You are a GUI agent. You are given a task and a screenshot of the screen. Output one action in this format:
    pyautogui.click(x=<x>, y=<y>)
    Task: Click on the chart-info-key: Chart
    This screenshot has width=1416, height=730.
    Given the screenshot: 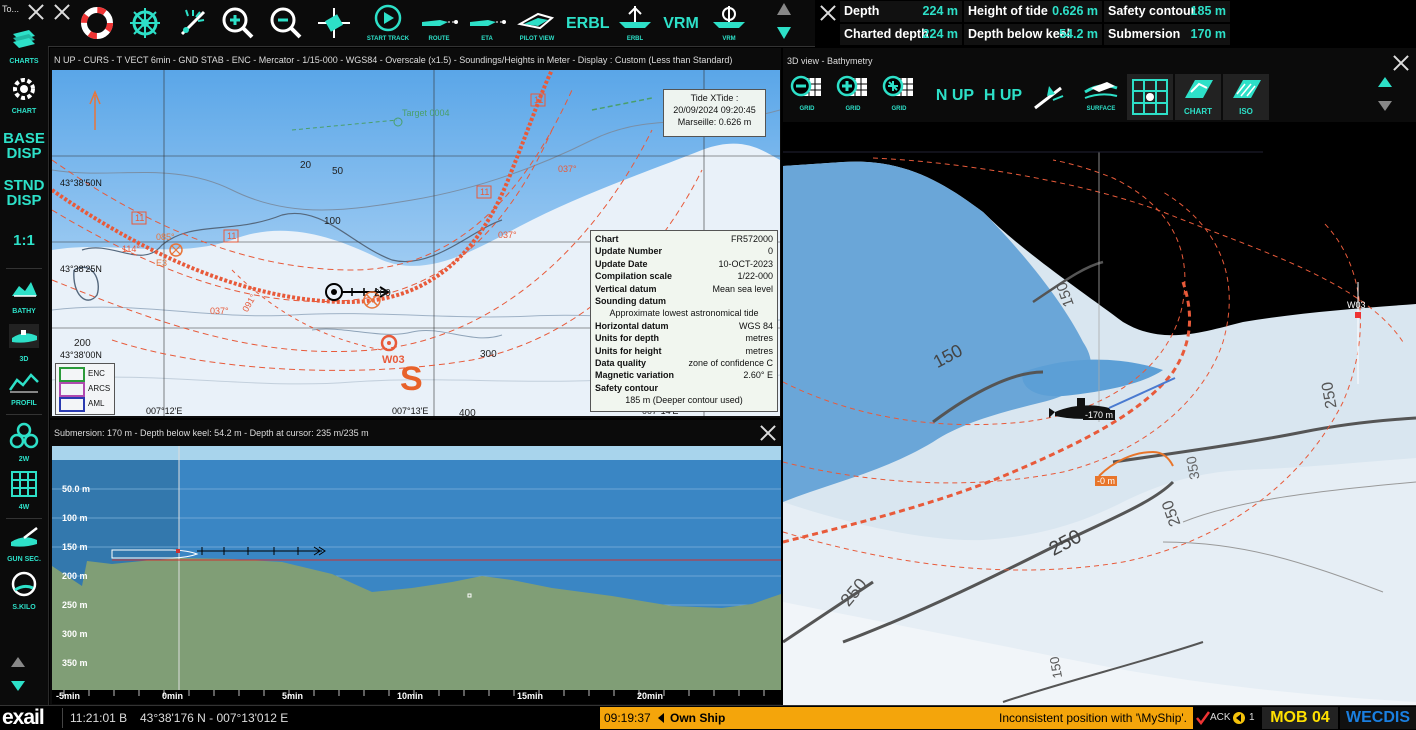 What is the action you would take?
    pyautogui.click(x=607, y=239)
    